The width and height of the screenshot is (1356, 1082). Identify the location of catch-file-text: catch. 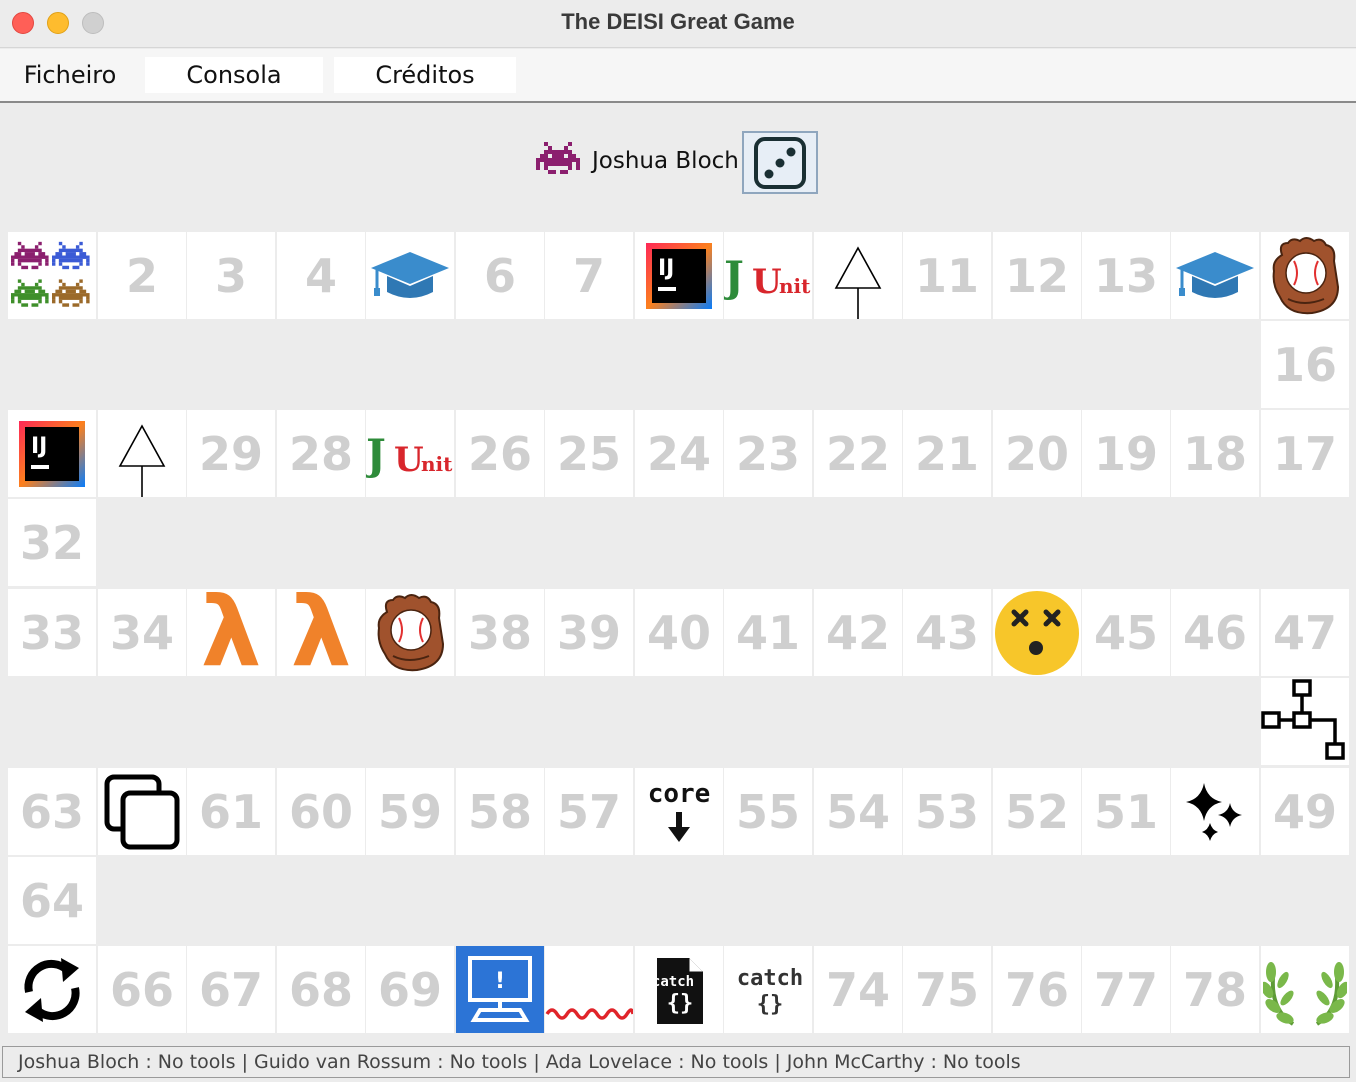
(673, 982).